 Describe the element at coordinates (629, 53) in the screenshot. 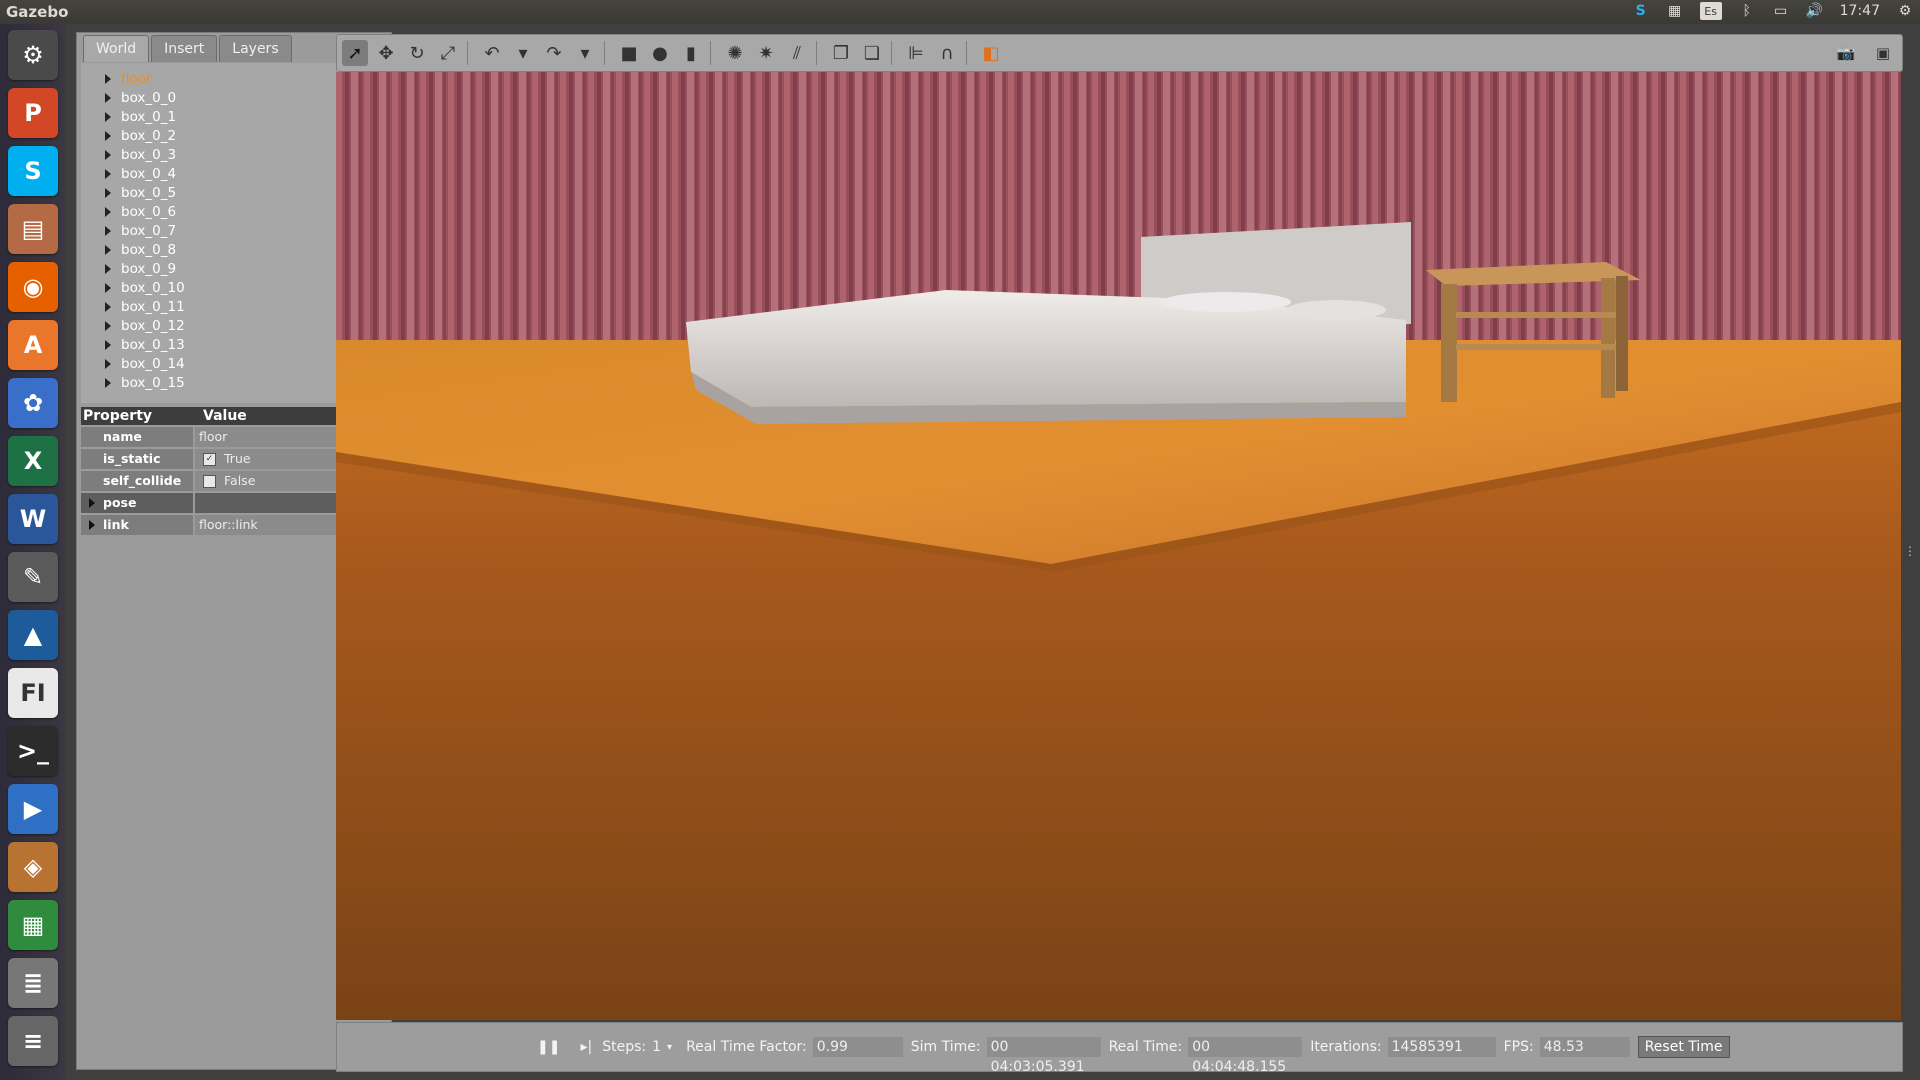

I see `box-shape-icon: ■` at that location.